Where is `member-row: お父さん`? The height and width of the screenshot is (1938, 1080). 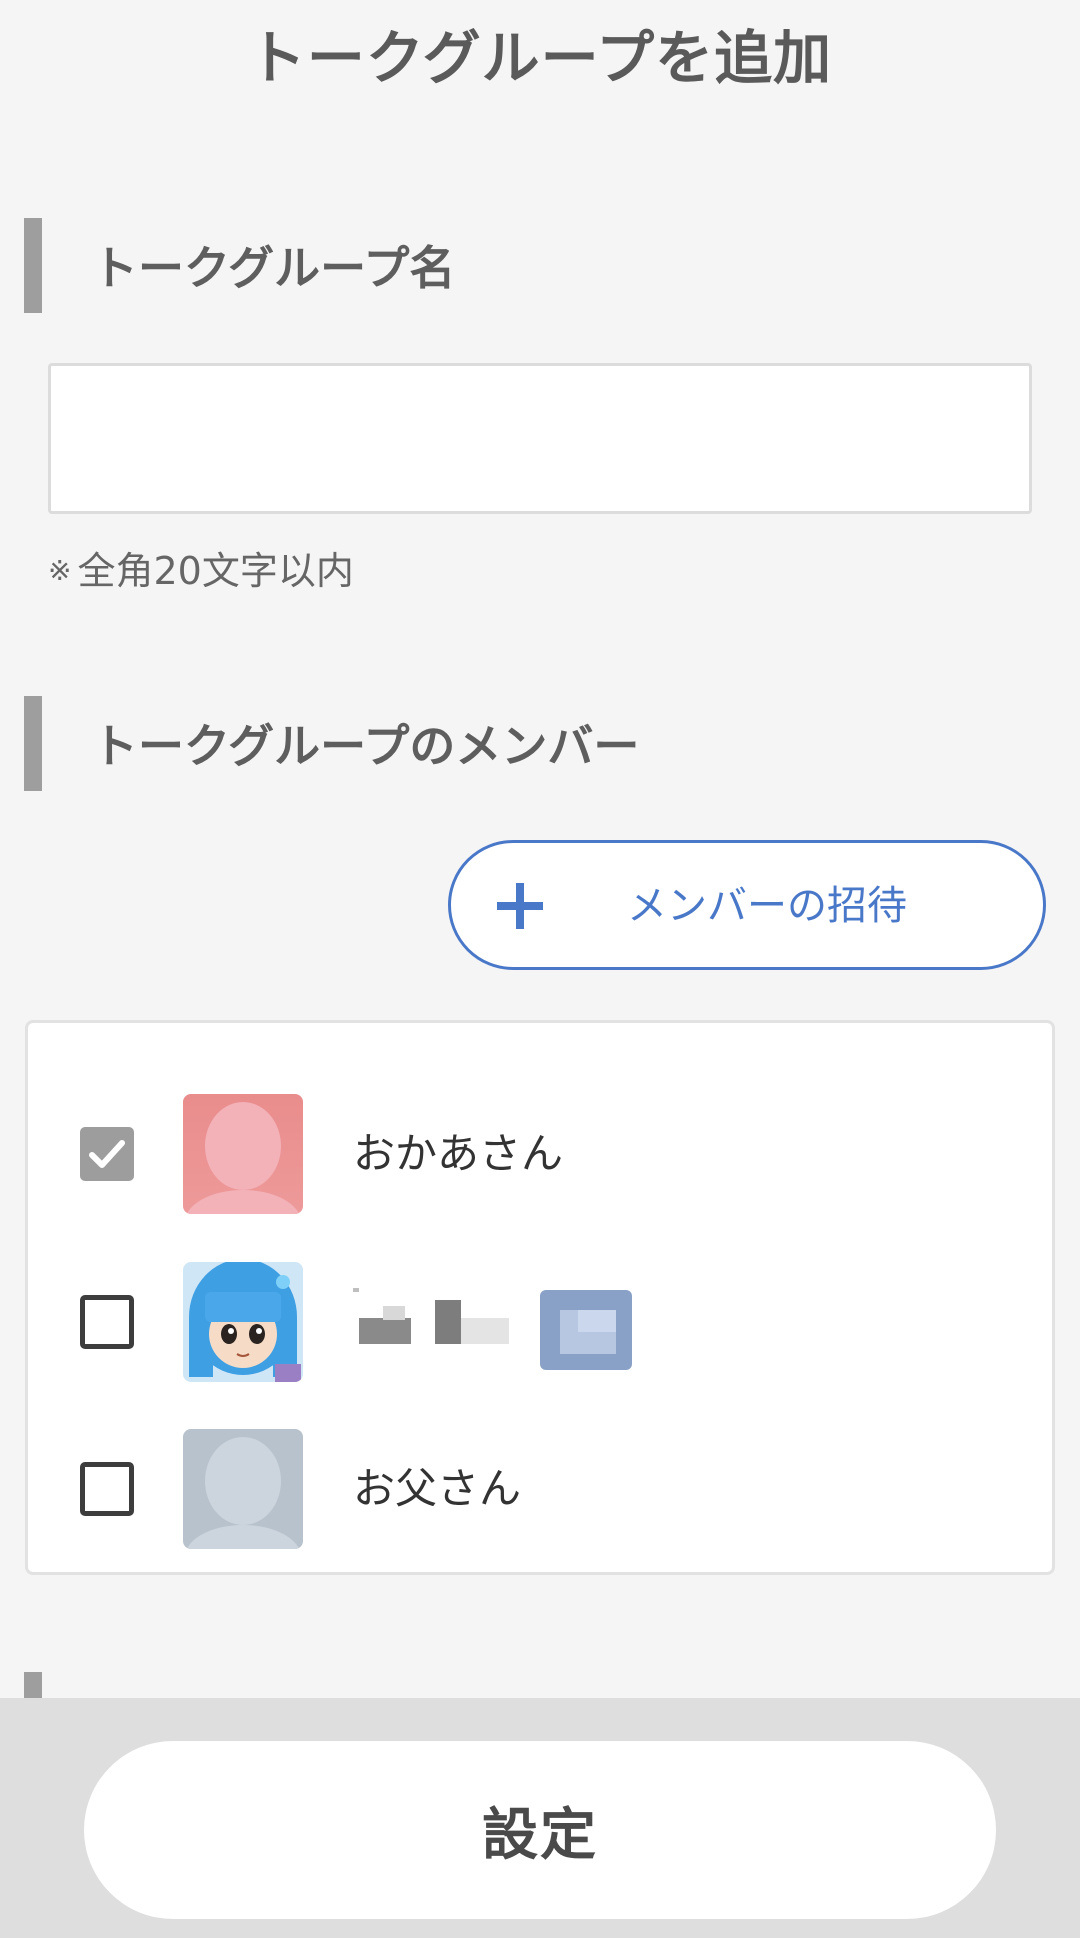
member-row: お父さん is located at coordinates (540, 1490).